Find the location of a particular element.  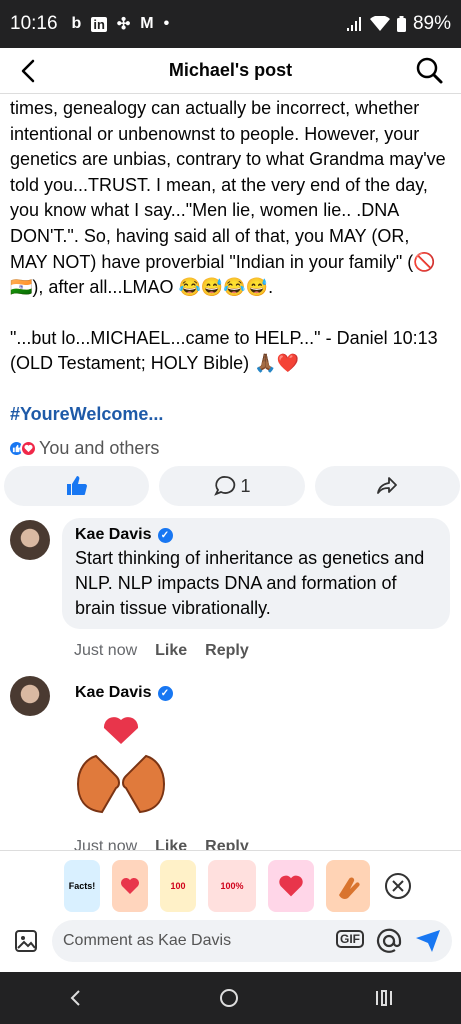

status-bar: 10:16 b in ✣ M • 89% is located at coordinates (230, 24).